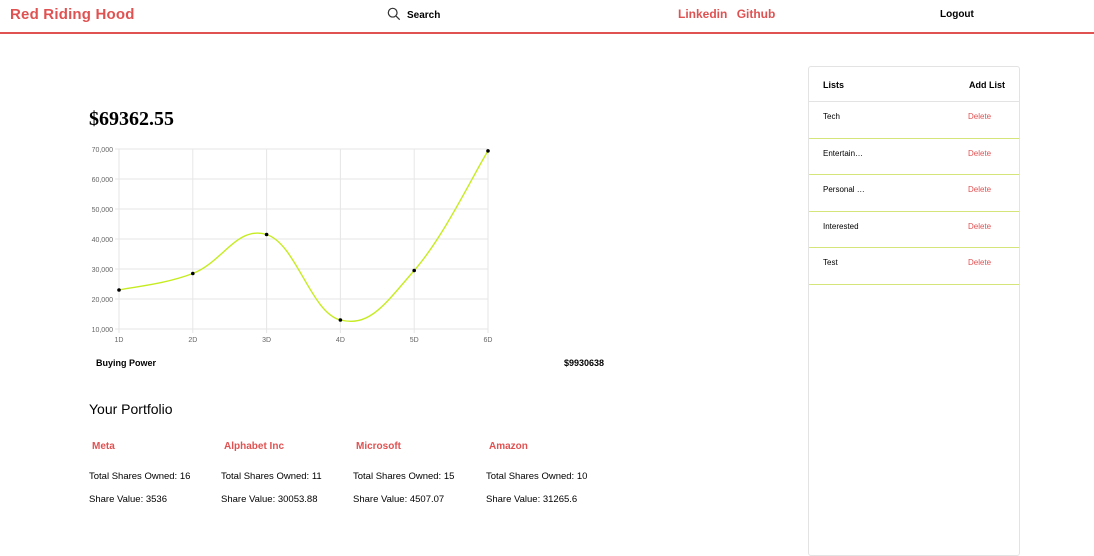  What do you see at coordinates (394, 15) in the screenshot?
I see `search-icon` at bounding box center [394, 15].